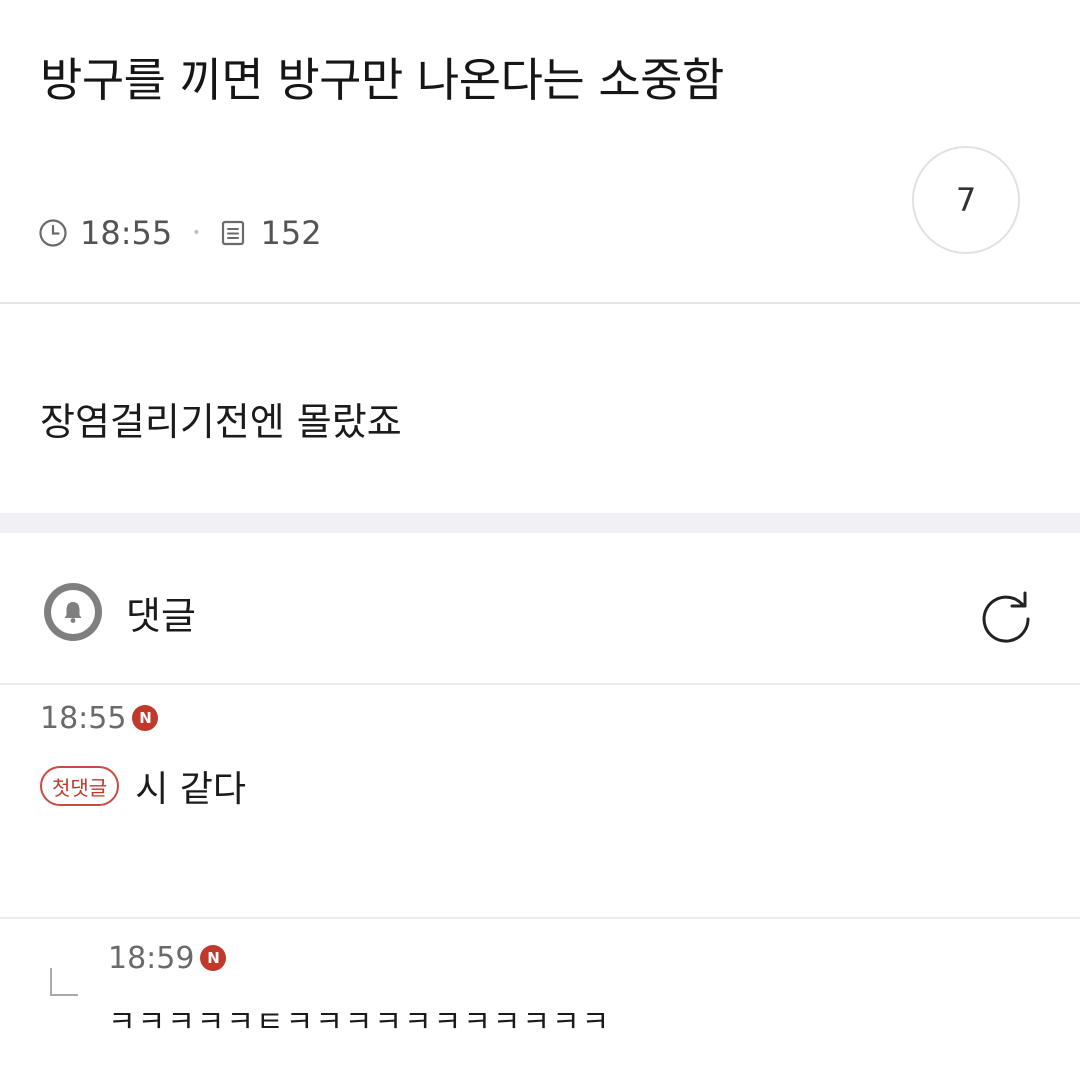 This screenshot has height=1077, width=1080. Describe the element at coordinates (191, 789) in the screenshot. I see `comment-text: 시 같다` at that location.